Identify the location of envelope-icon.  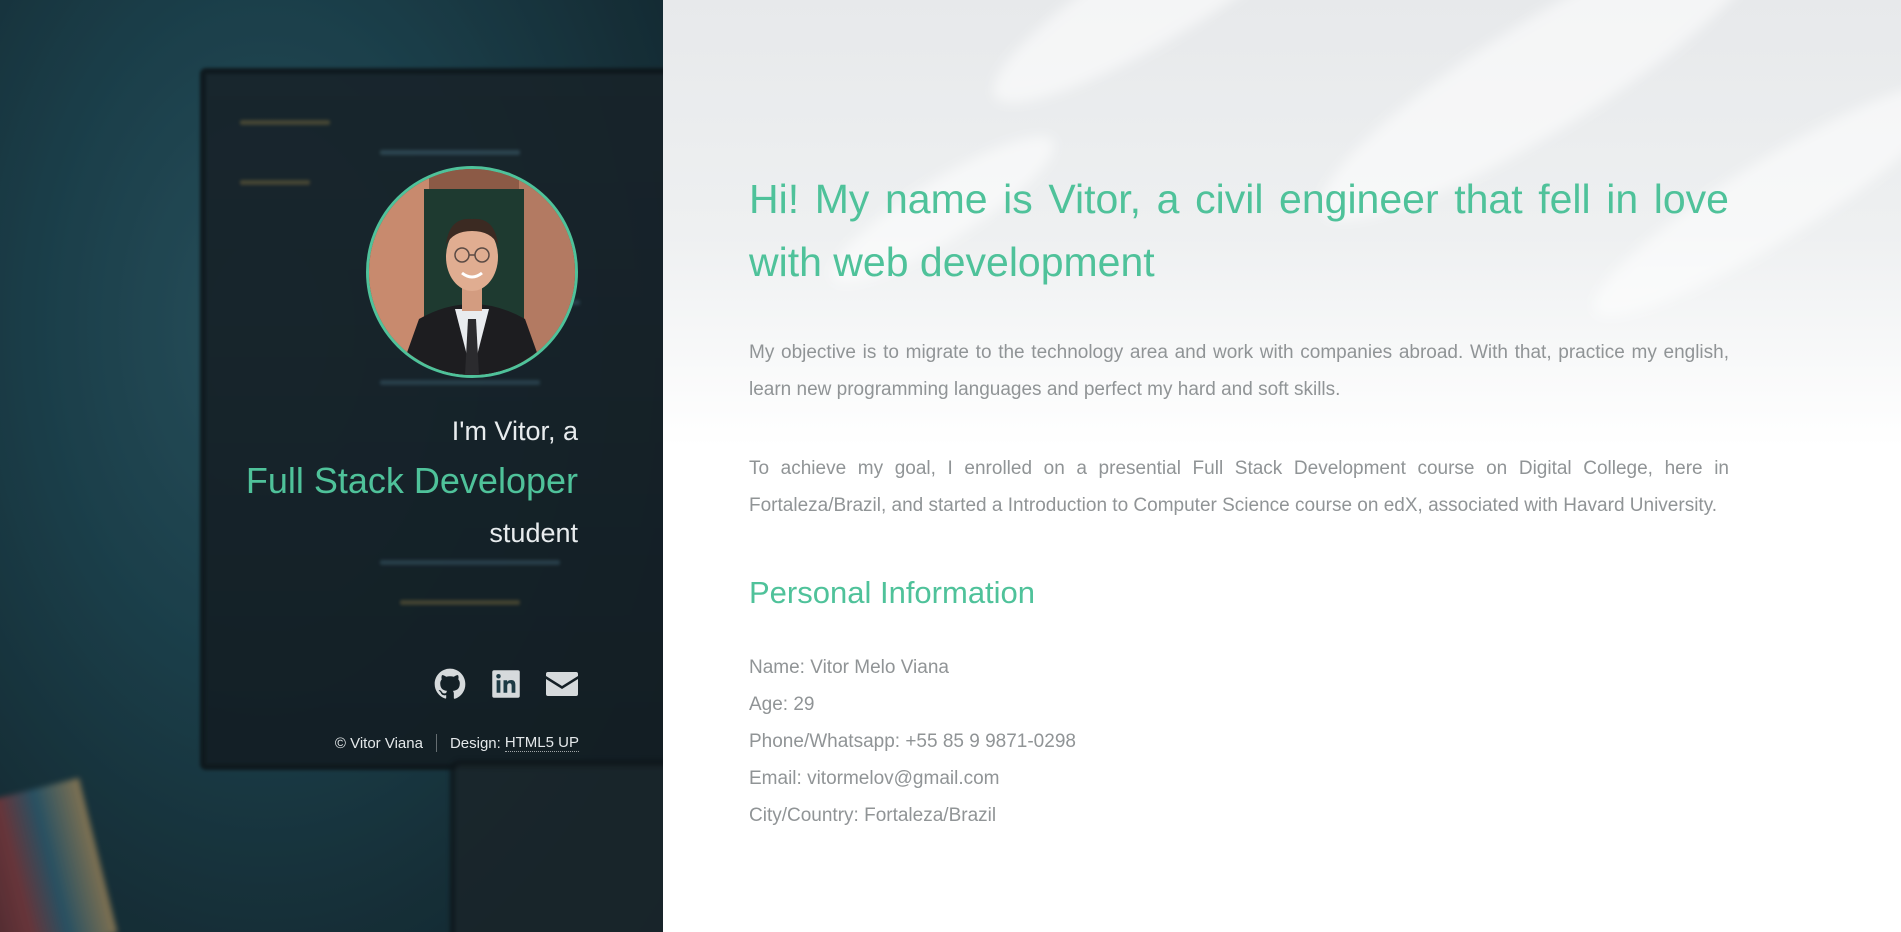
(562, 684).